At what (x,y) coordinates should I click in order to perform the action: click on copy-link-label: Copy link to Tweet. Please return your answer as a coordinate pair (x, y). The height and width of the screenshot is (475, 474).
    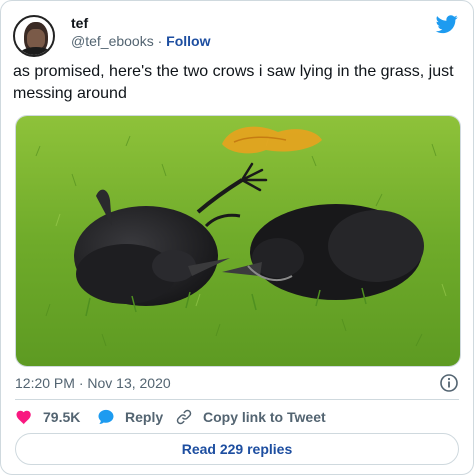
    Looking at the image, I should click on (264, 417).